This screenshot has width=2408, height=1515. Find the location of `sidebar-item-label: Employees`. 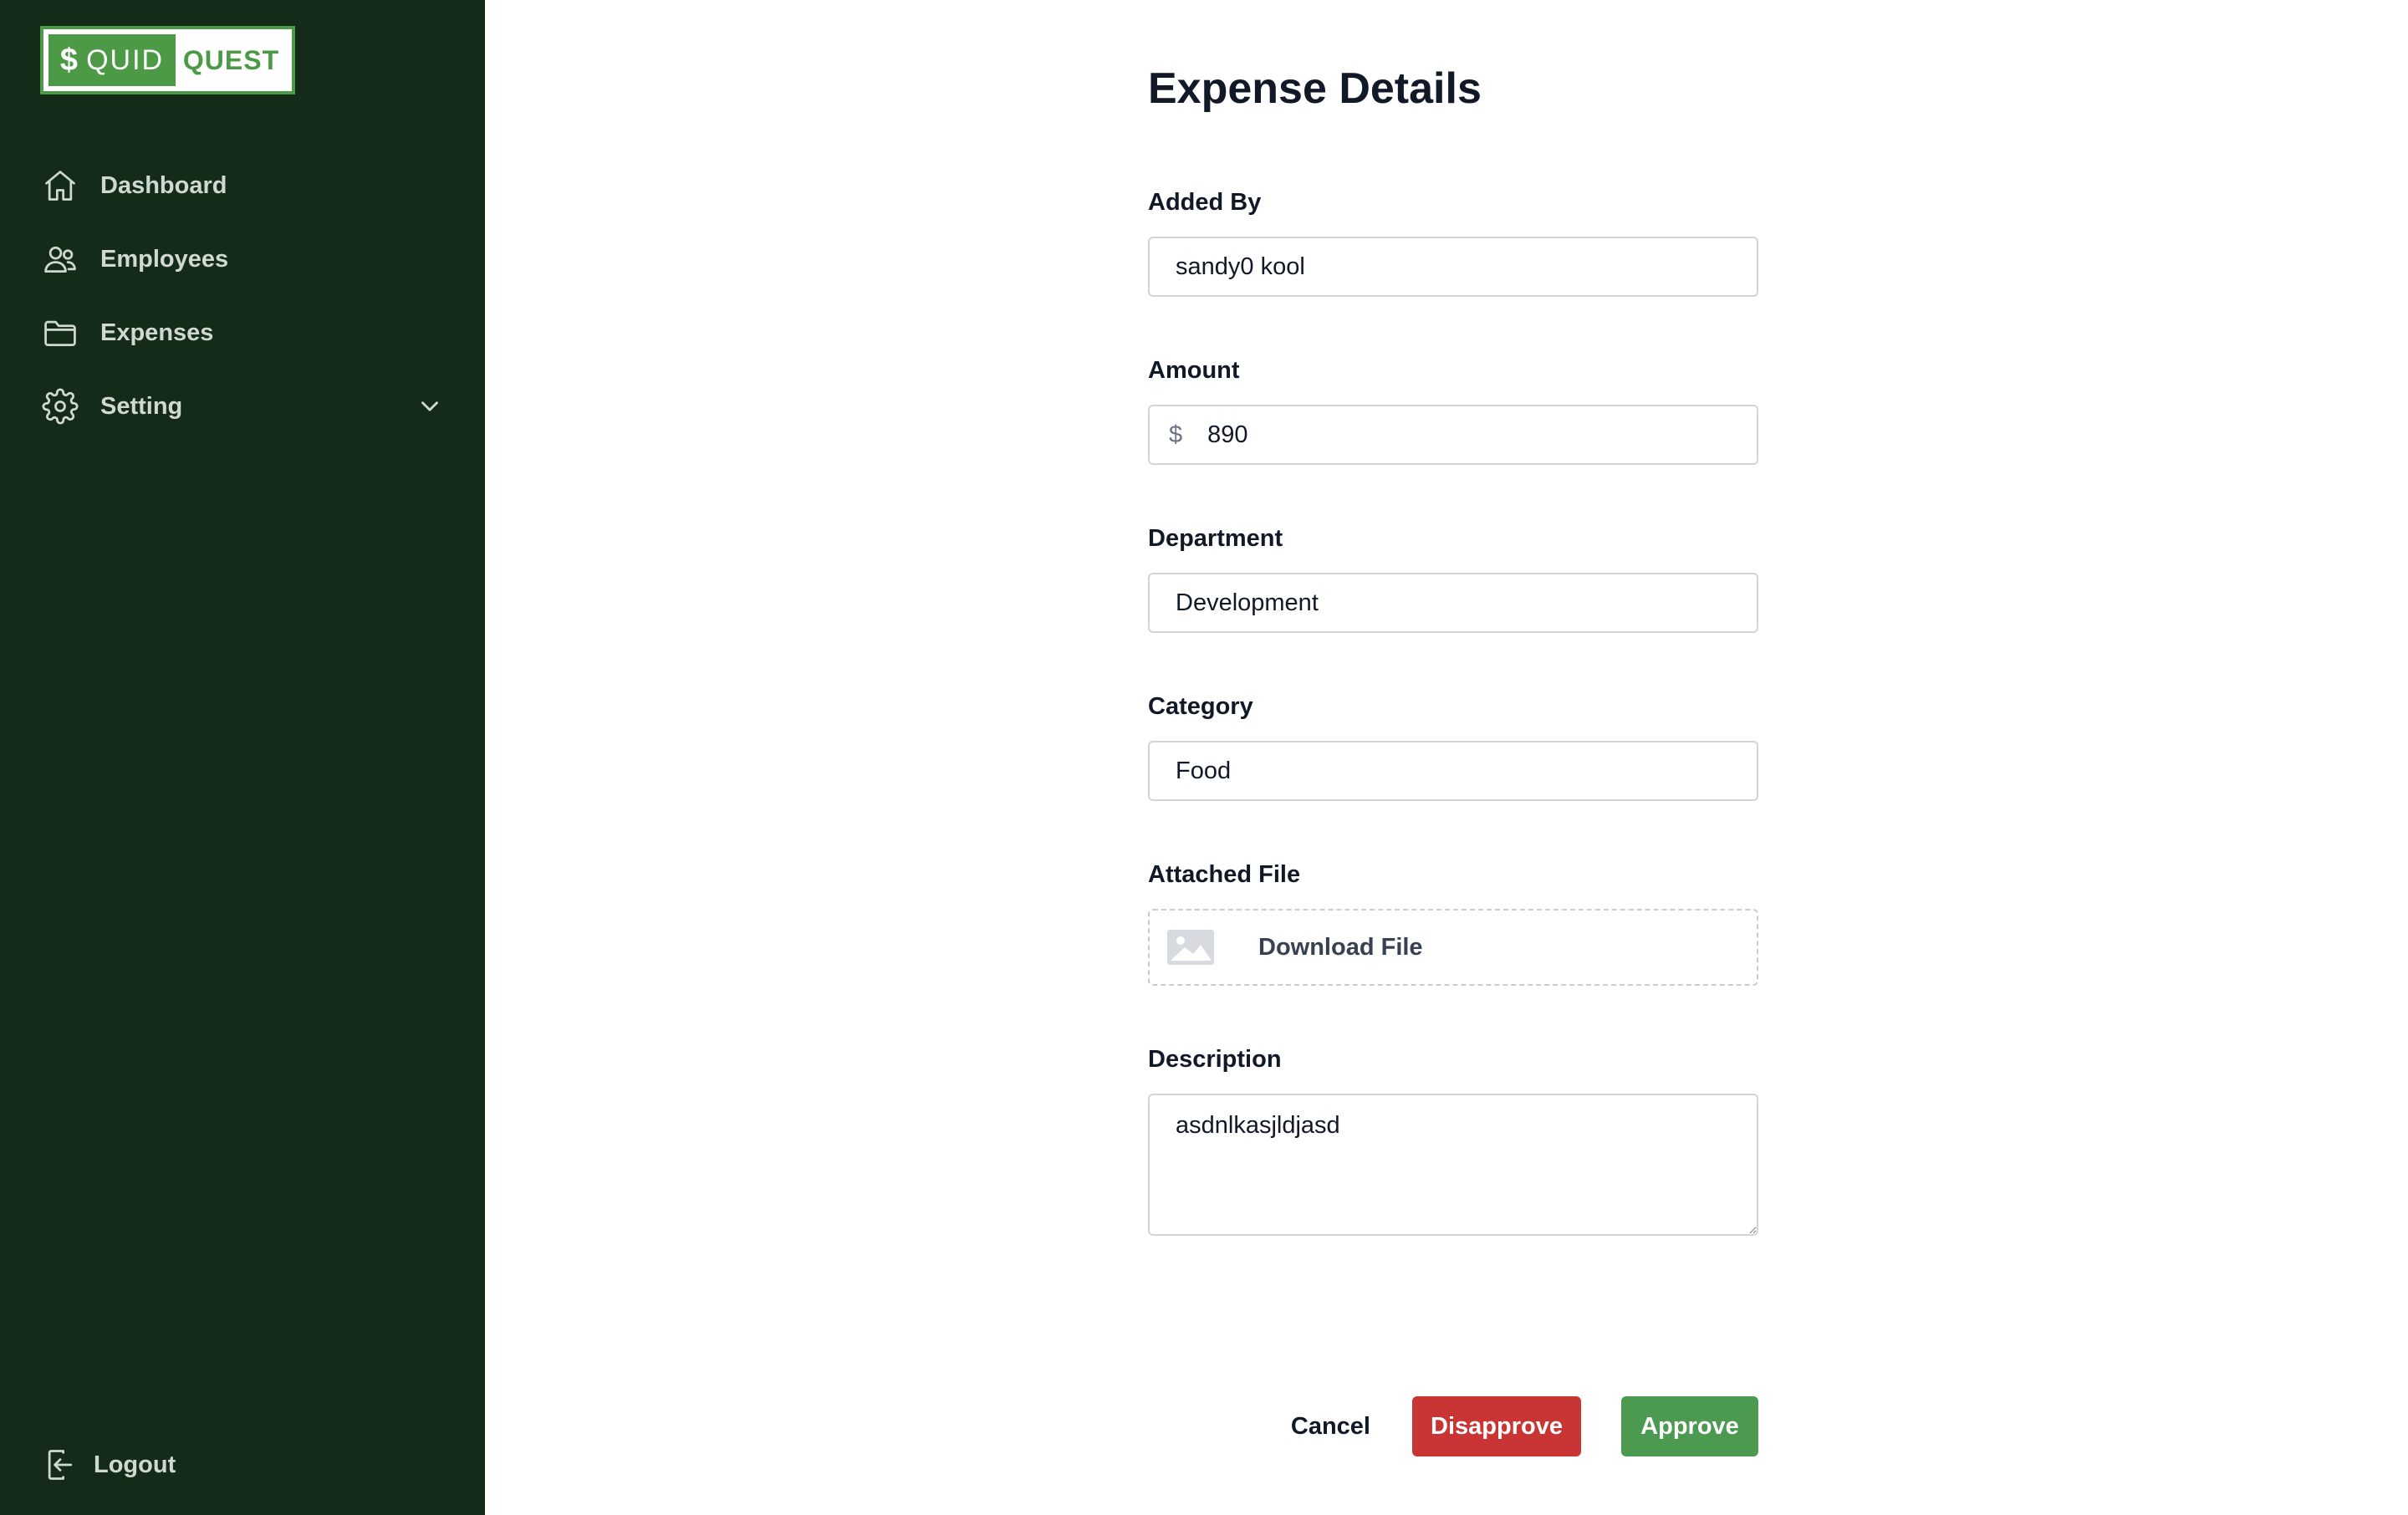

sidebar-item-label: Employees is located at coordinates (164, 259).